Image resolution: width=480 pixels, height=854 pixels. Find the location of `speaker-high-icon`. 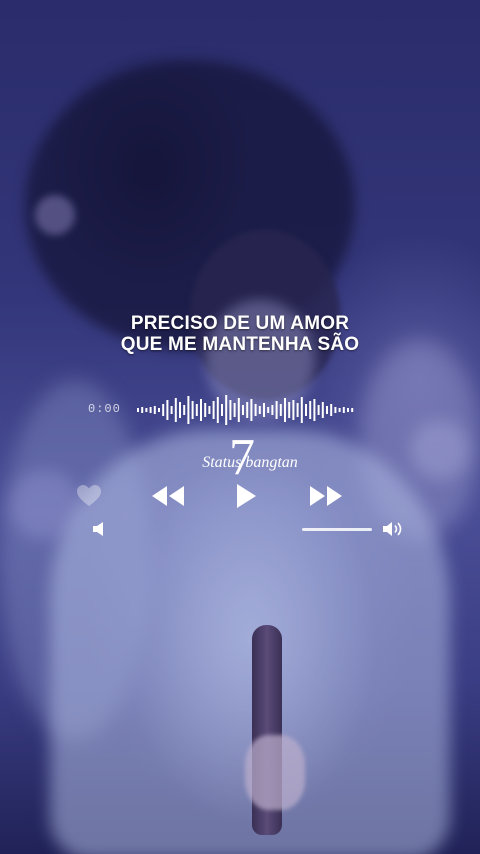

speaker-high-icon is located at coordinates (394, 529).